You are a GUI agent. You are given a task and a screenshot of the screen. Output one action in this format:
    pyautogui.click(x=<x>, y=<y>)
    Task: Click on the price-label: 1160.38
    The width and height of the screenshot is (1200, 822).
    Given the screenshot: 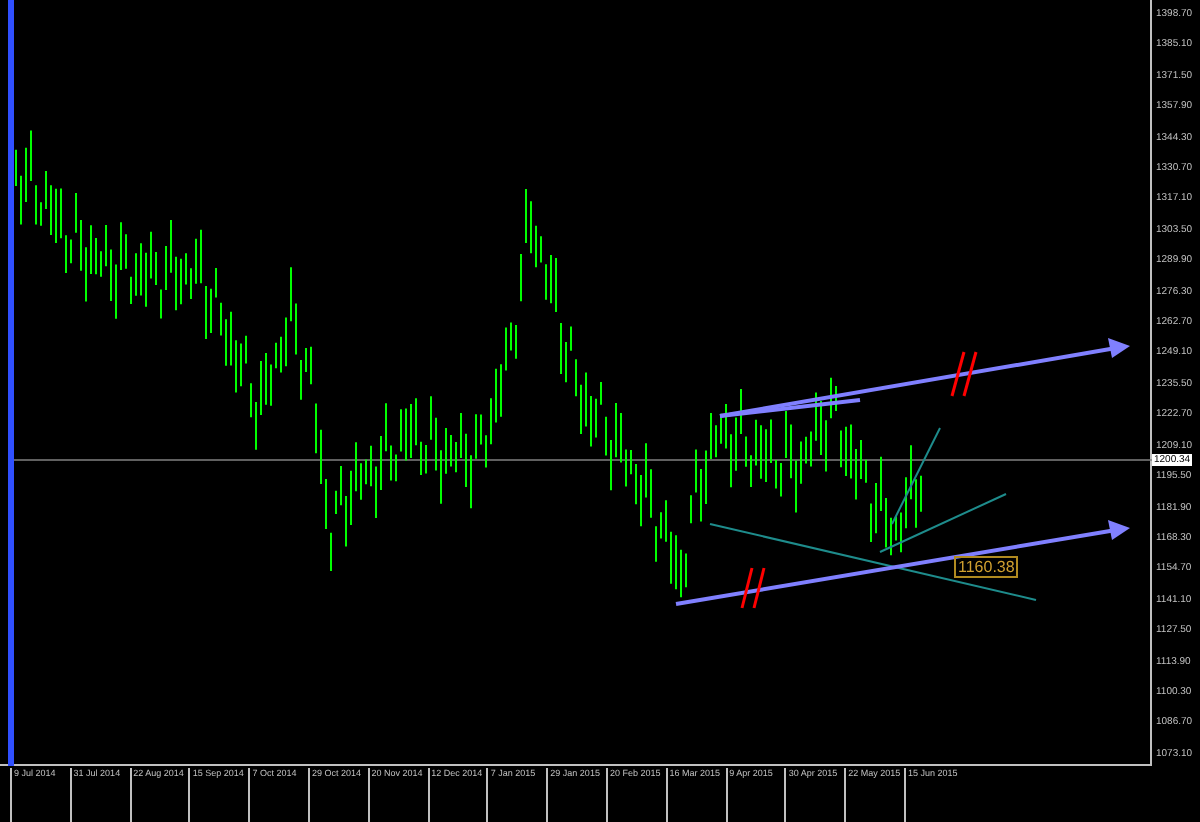 What is the action you would take?
    pyautogui.click(x=986, y=567)
    